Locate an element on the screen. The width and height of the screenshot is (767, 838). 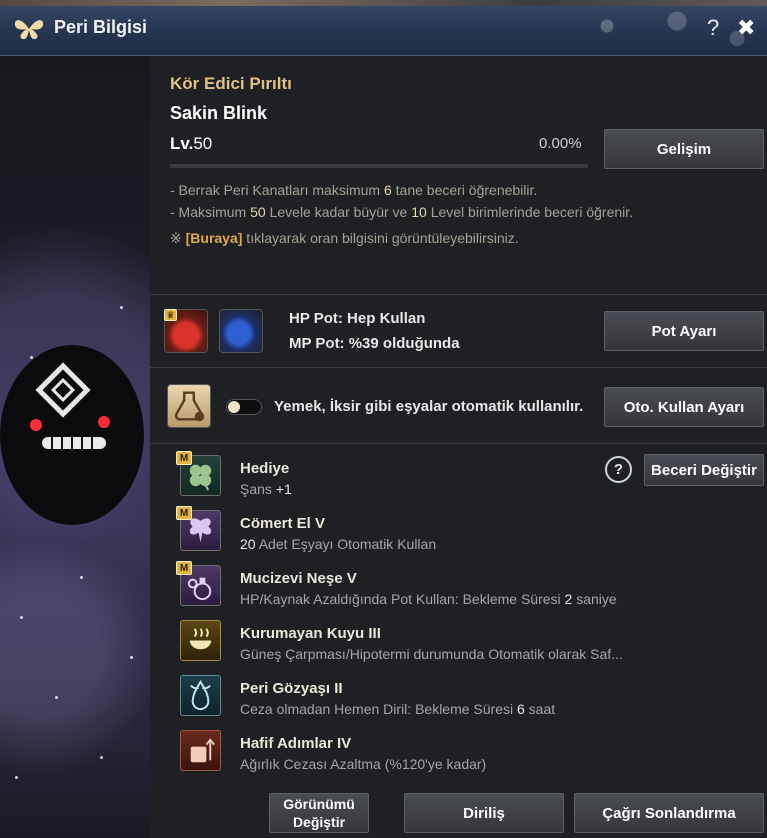
toggle-knob is located at coordinates (234, 407).